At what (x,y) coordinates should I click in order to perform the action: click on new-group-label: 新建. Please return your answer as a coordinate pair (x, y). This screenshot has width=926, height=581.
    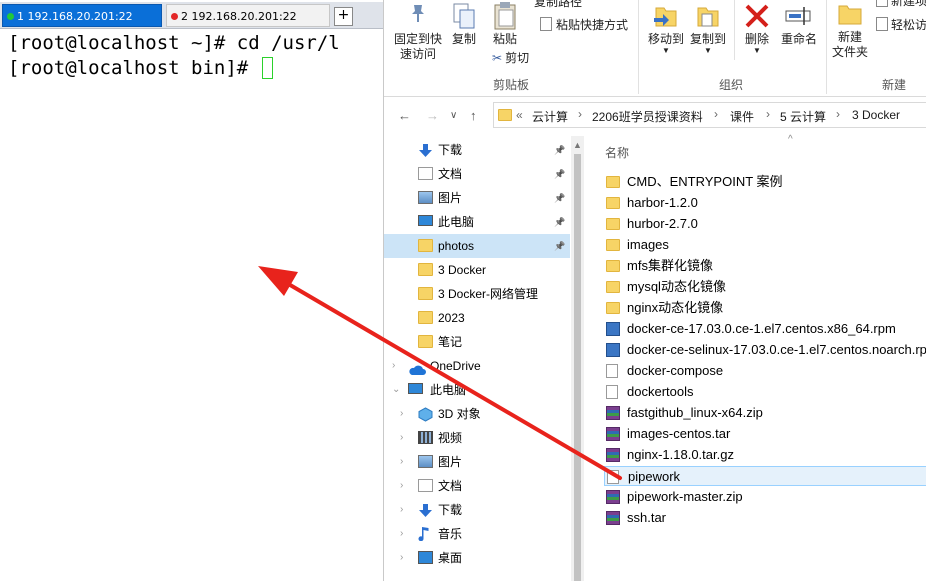
    Looking at the image, I should click on (894, 85).